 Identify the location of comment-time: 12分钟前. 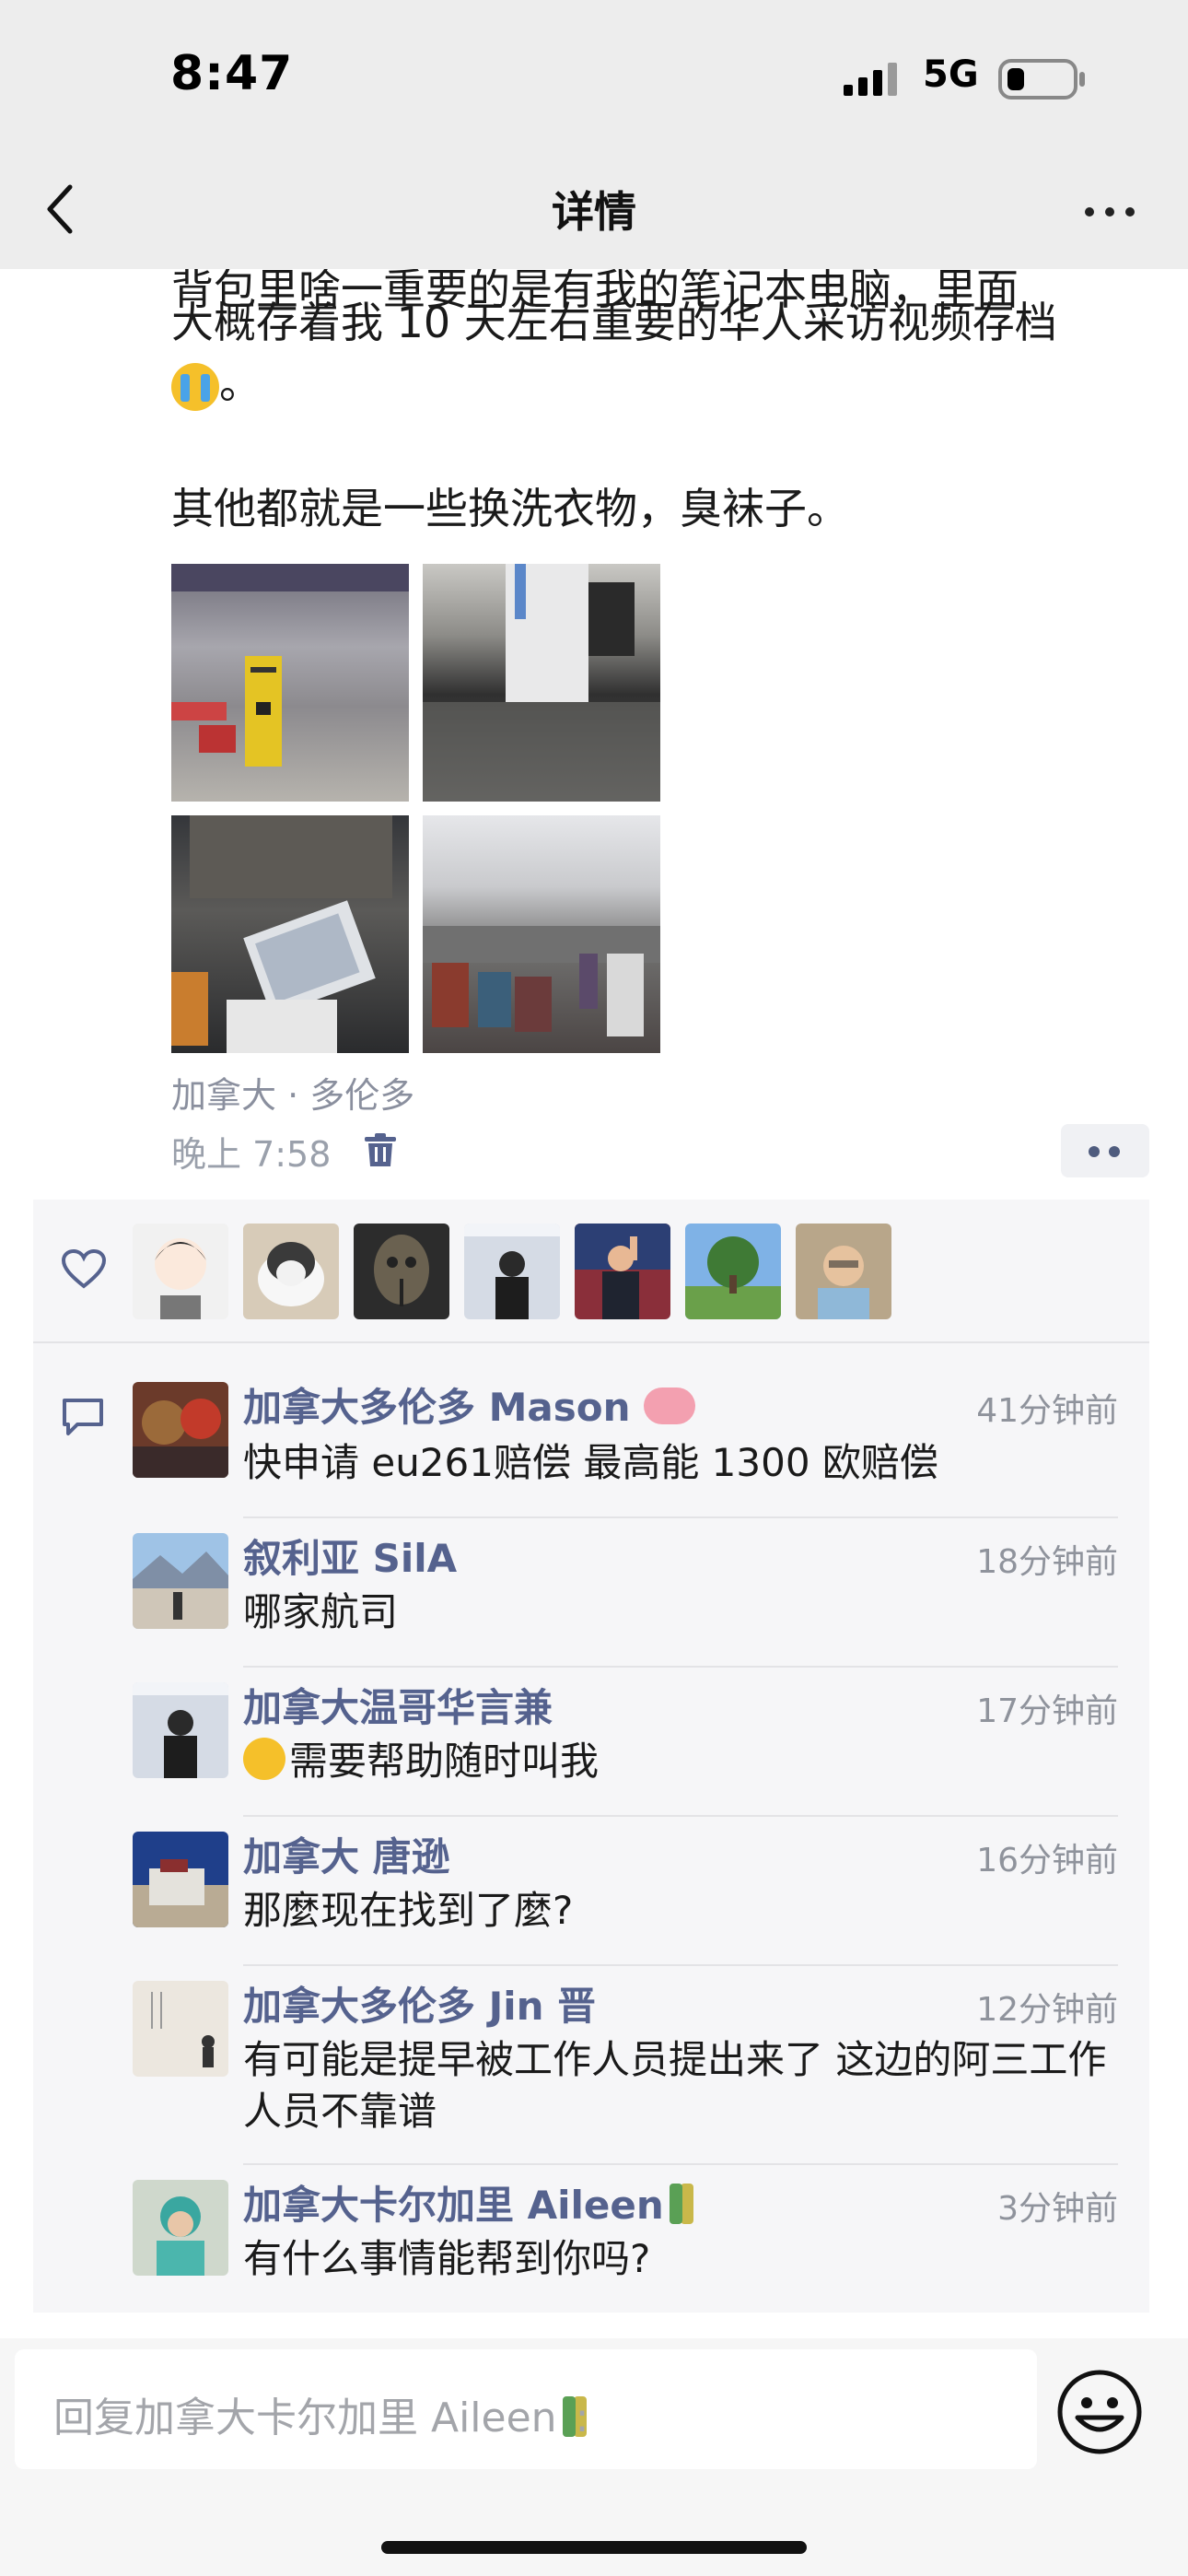
(1047, 2010).